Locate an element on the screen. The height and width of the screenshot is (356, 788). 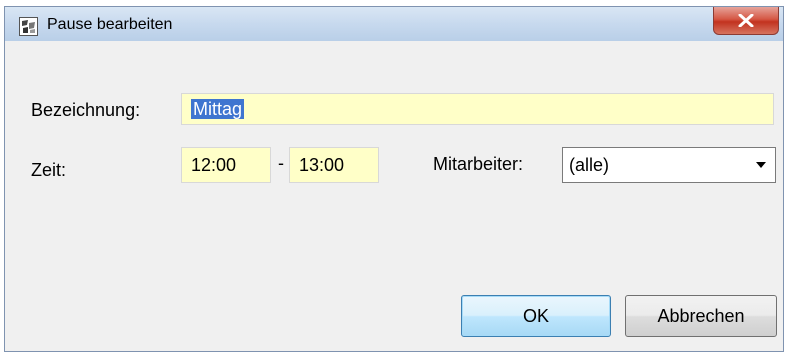
close-icon is located at coordinates (746, 20).